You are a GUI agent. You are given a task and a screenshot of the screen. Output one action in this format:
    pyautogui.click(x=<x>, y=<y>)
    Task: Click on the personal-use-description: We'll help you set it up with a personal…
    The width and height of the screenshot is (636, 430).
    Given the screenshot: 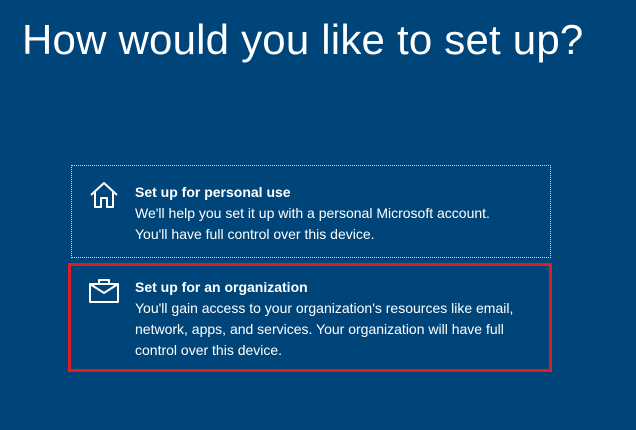 What is the action you would take?
    pyautogui.click(x=312, y=223)
    